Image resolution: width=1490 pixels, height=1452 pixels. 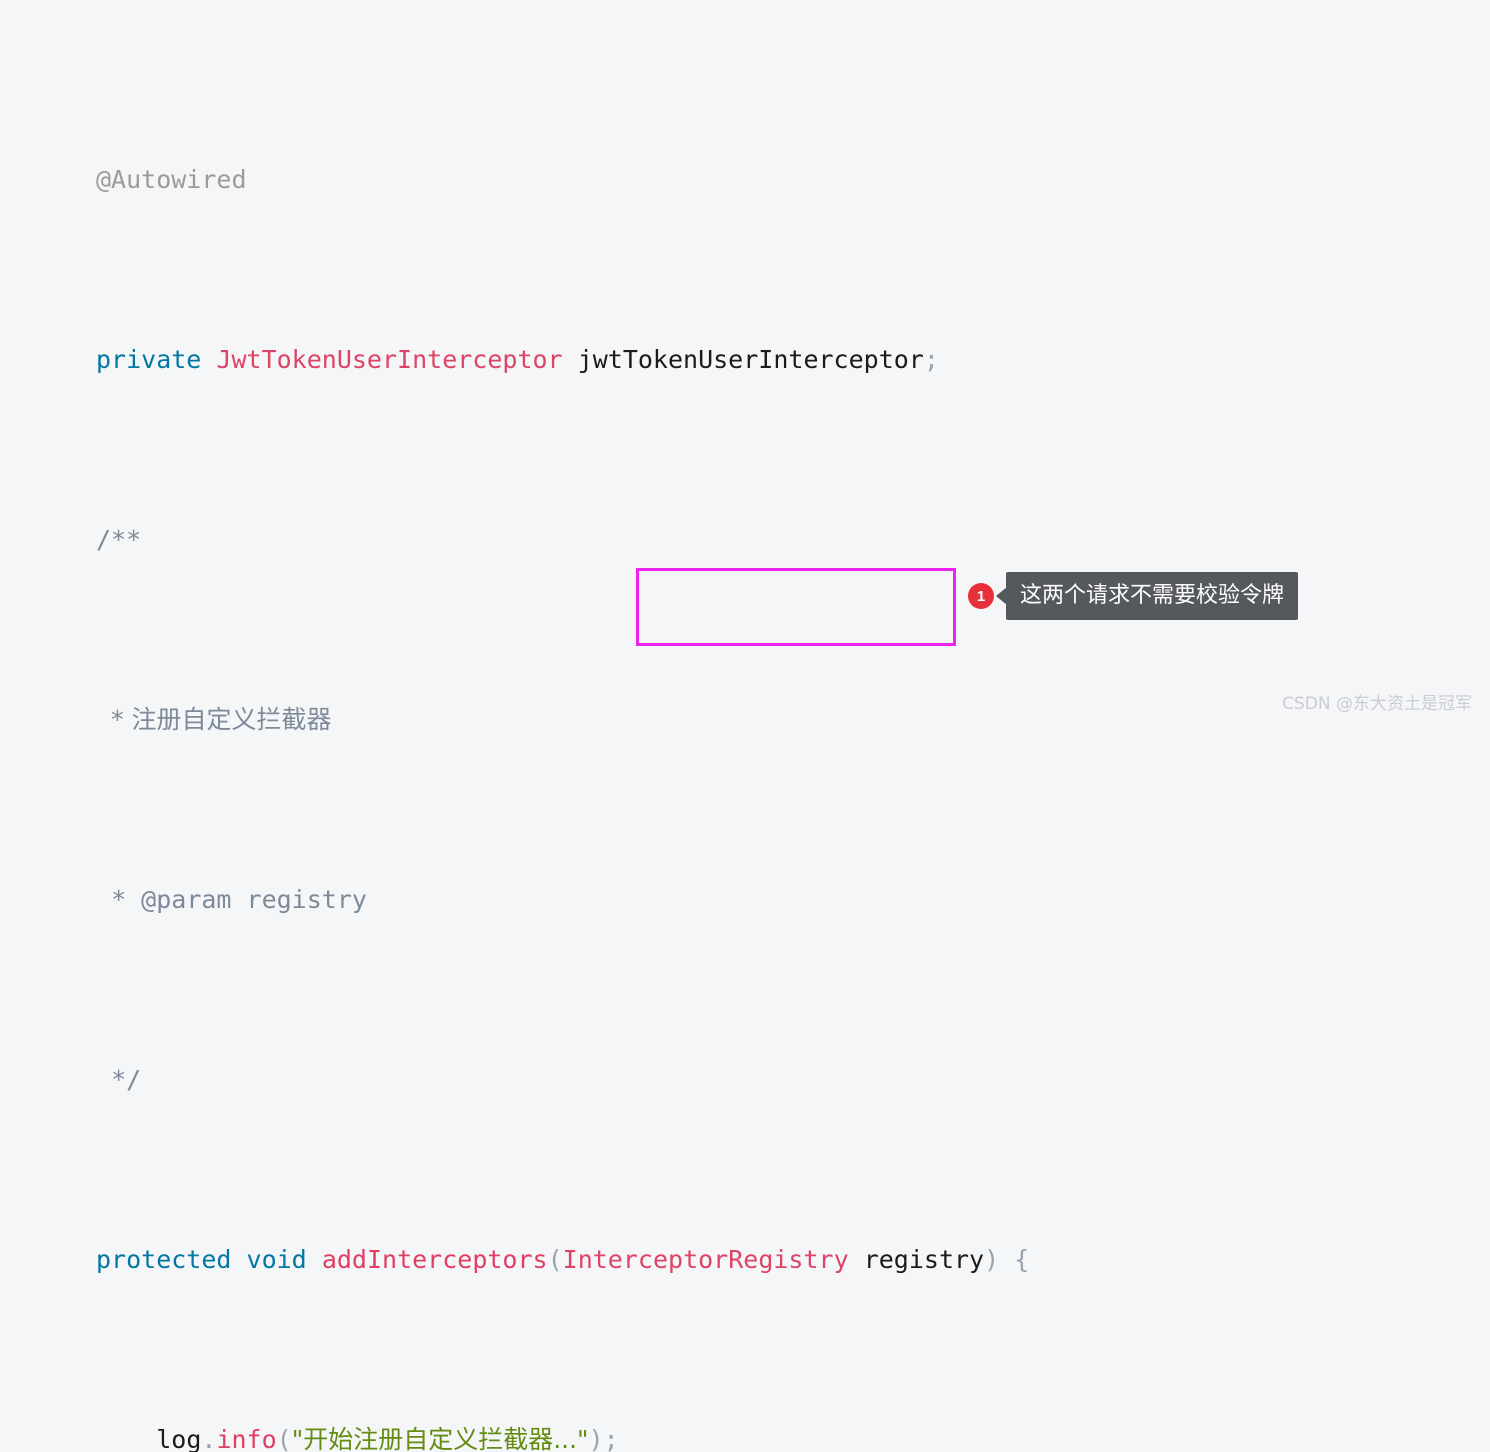 What do you see at coordinates (562, 899) in the screenshot?
I see `code-line-javadoc-param: * @param registry` at bounding box center [562, 899].